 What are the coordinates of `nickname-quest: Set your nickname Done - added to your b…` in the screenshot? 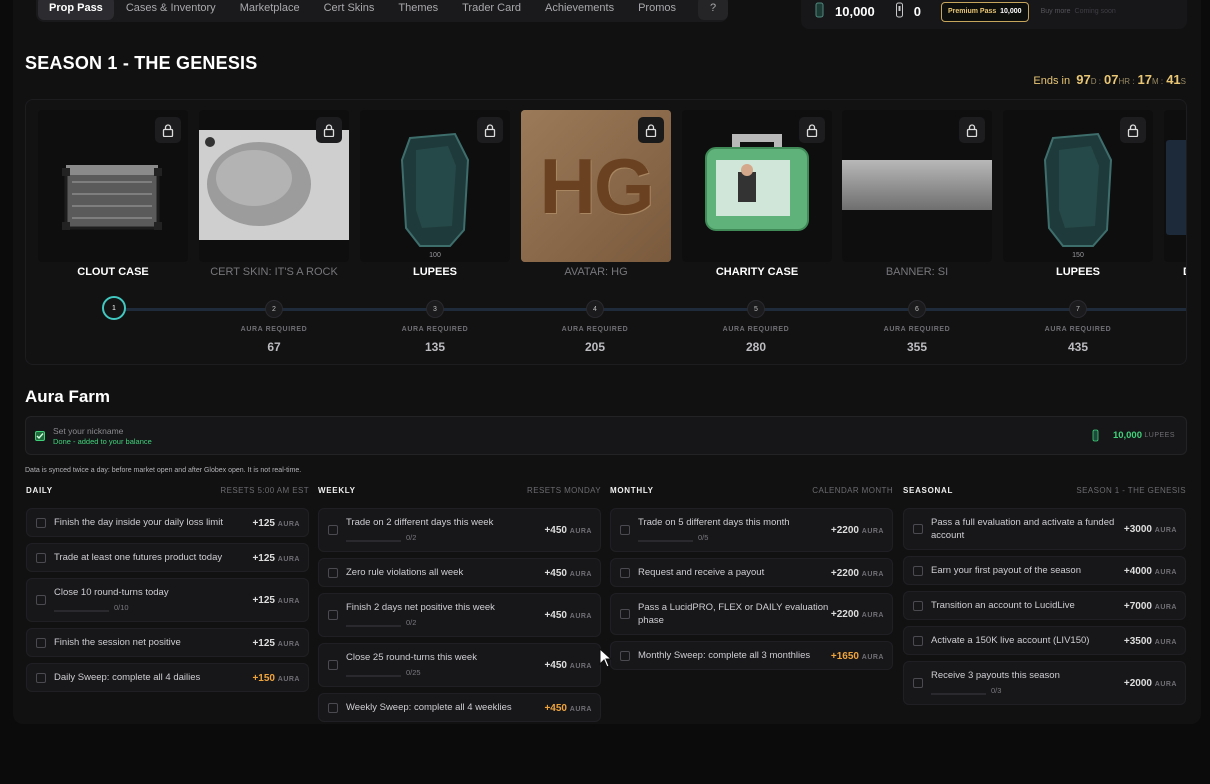 It's located at (606, 435).